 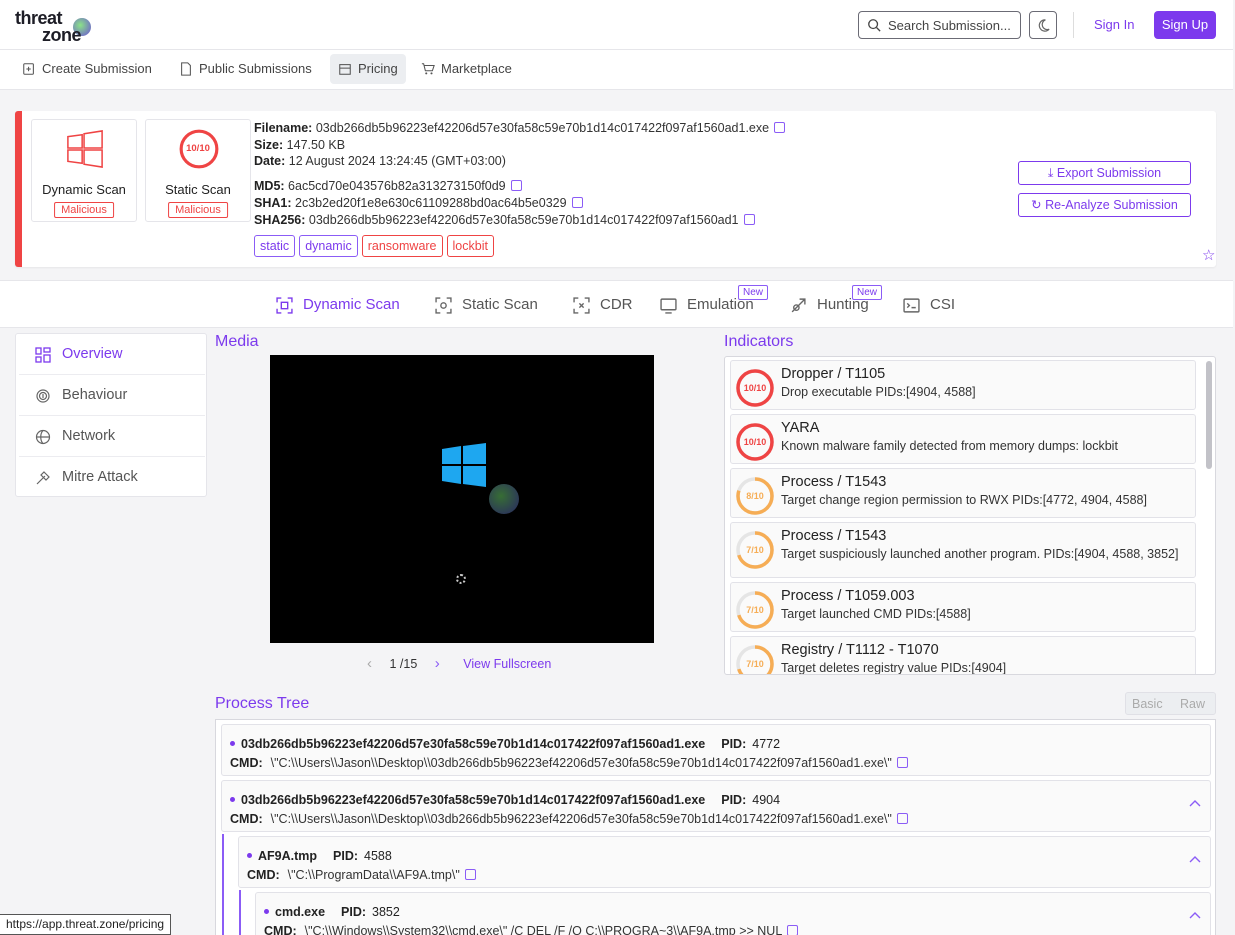 What do you see at coordinates (280, 220) in the screenshot?
I see `sha256-label: SHA256:` at bounding box center [280, 220].